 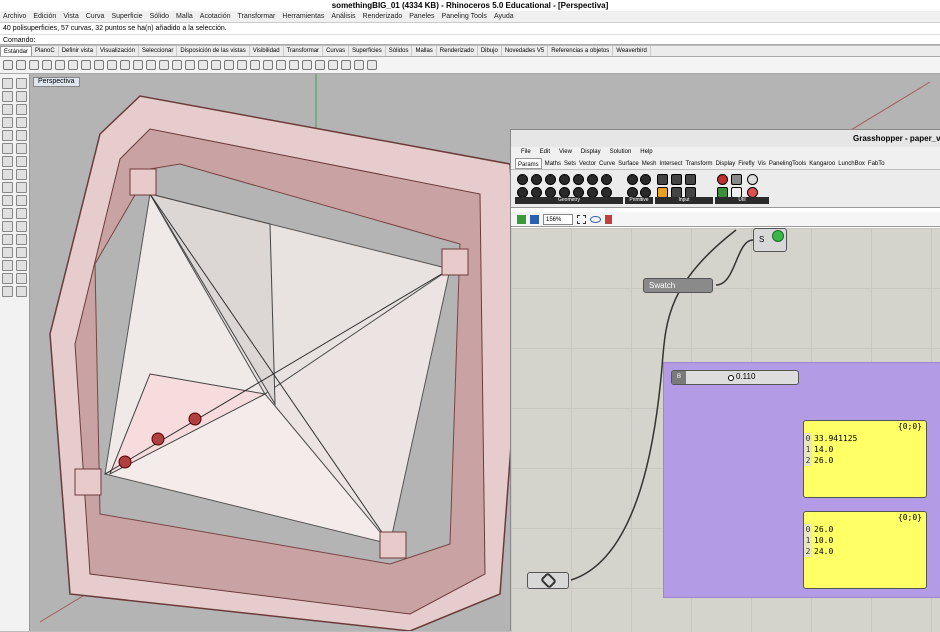 What do you see at coordinates (628, 163) in the screenshot?
I see `gh-tab-surface: Surface` at bounding box center [628, 163].